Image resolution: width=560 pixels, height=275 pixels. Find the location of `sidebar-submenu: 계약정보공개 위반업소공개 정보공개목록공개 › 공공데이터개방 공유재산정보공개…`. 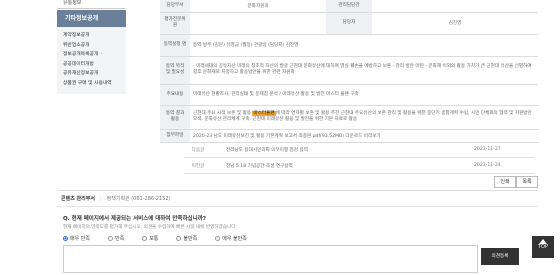

sidebar-submenu: 계약정보공개 위반업소공개 정보공개목록공개 › 공공데이터개방 공유재산정보공개… is located at coordinates (91, 60).